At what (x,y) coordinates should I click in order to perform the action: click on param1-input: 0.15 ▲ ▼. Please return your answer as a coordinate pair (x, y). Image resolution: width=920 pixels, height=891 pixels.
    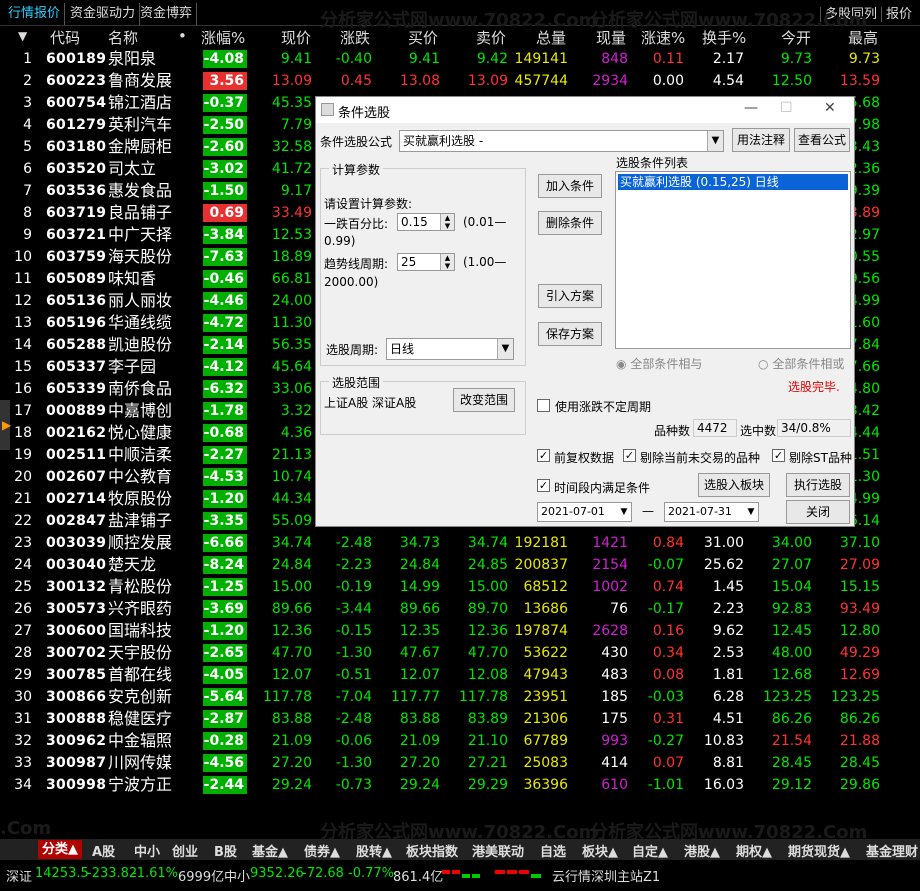
    Looking at the image, I should click on (426, 222).